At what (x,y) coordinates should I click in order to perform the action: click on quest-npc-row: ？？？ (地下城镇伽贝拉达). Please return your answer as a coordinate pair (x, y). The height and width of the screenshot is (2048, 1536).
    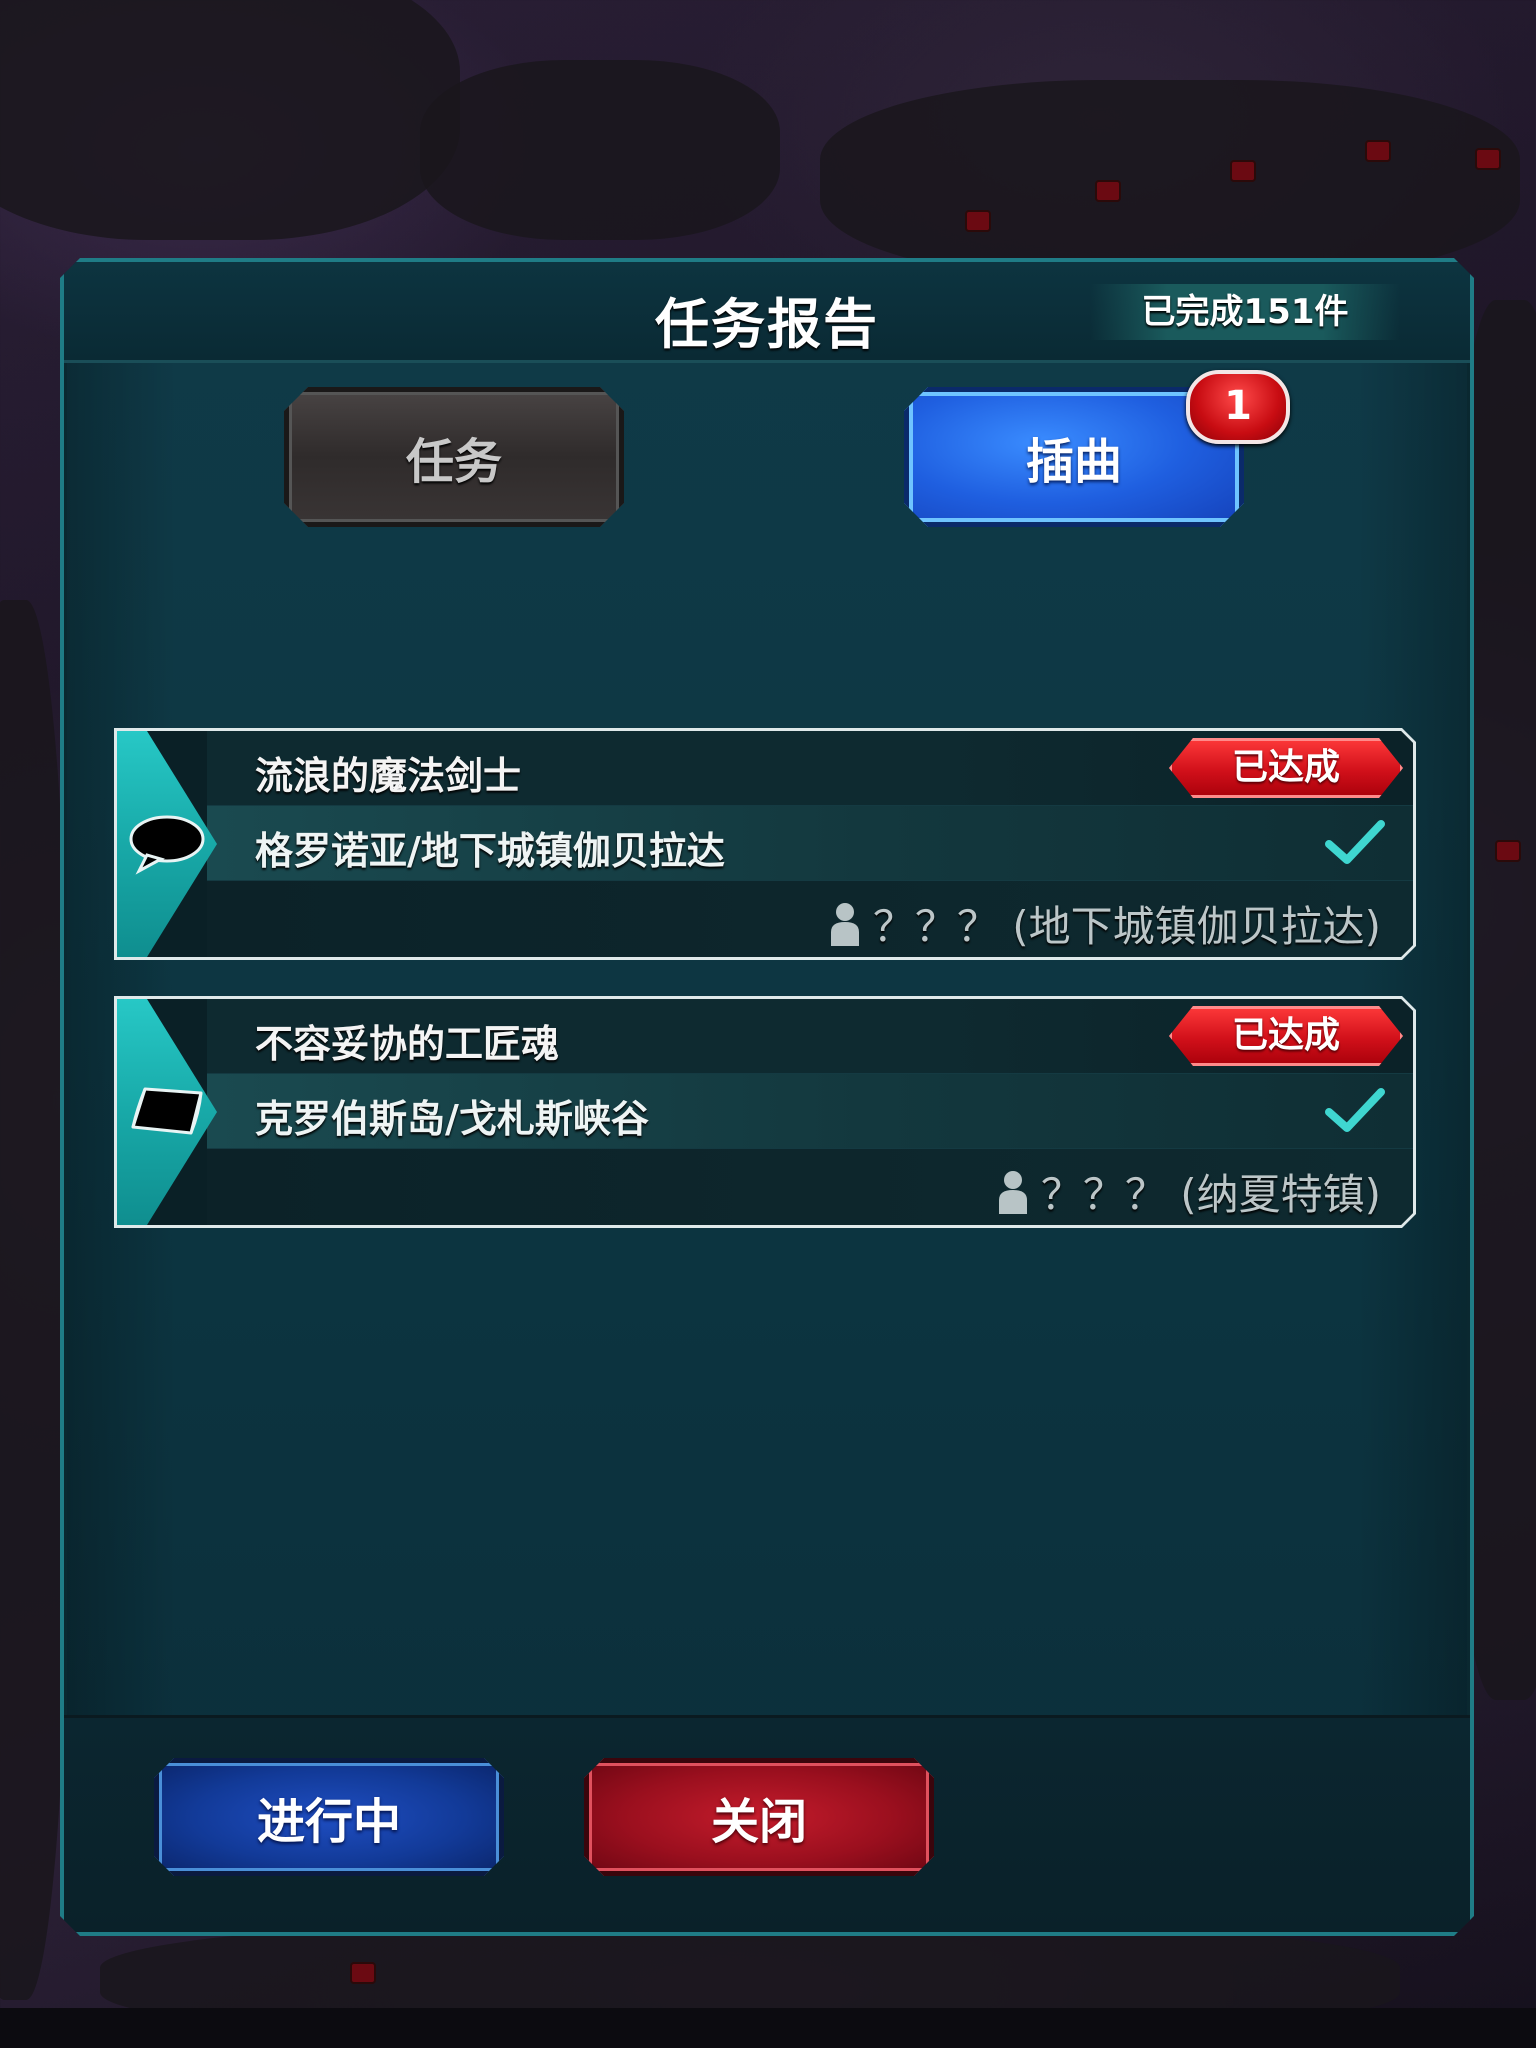
    Looking at the image, I should click on (810, 919).